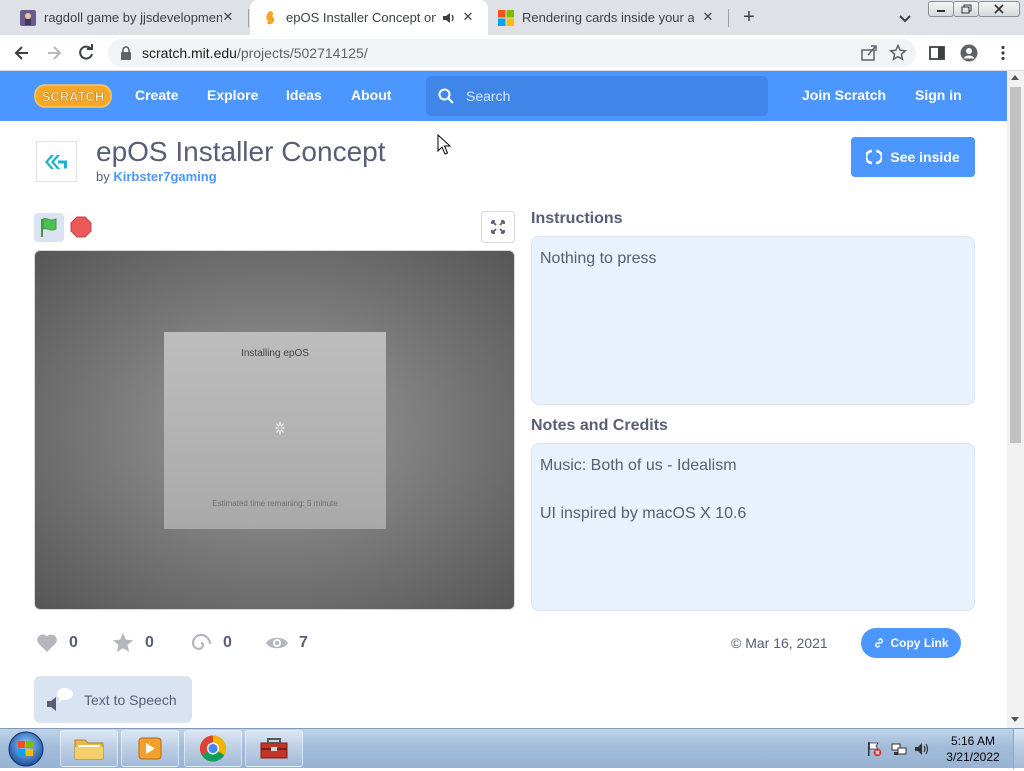 This screenshot has width=1024, height=771. I want to click on tab-epos-installer: epOS Installer Concept on Scratch ✕, so click(369, 17).